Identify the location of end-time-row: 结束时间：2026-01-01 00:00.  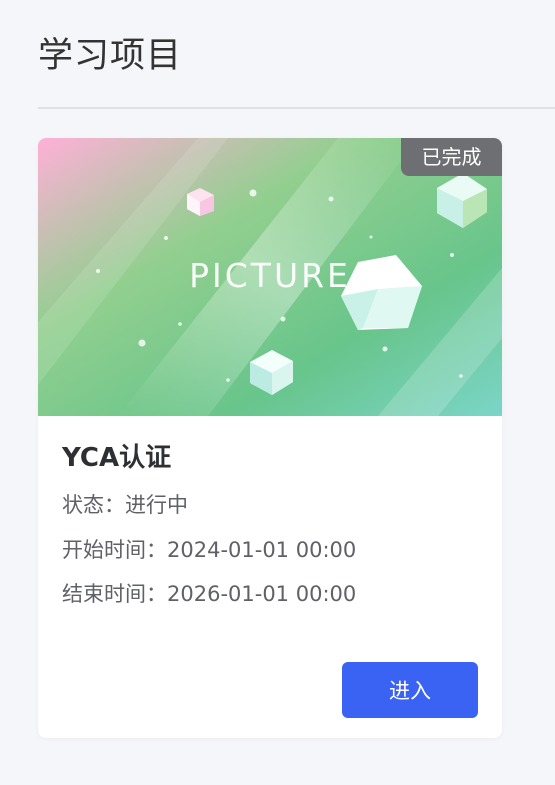
(209, 594).